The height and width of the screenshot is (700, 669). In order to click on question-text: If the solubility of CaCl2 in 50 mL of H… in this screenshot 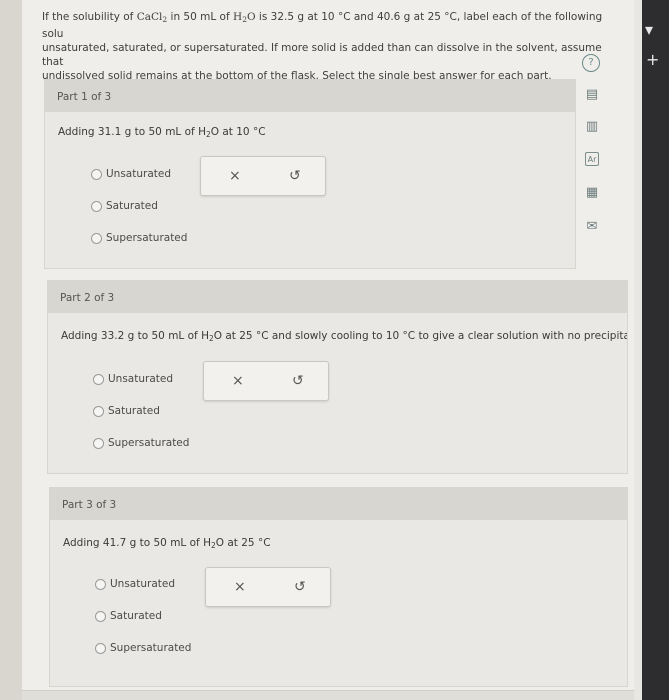, I will do `click(322, 46)`.